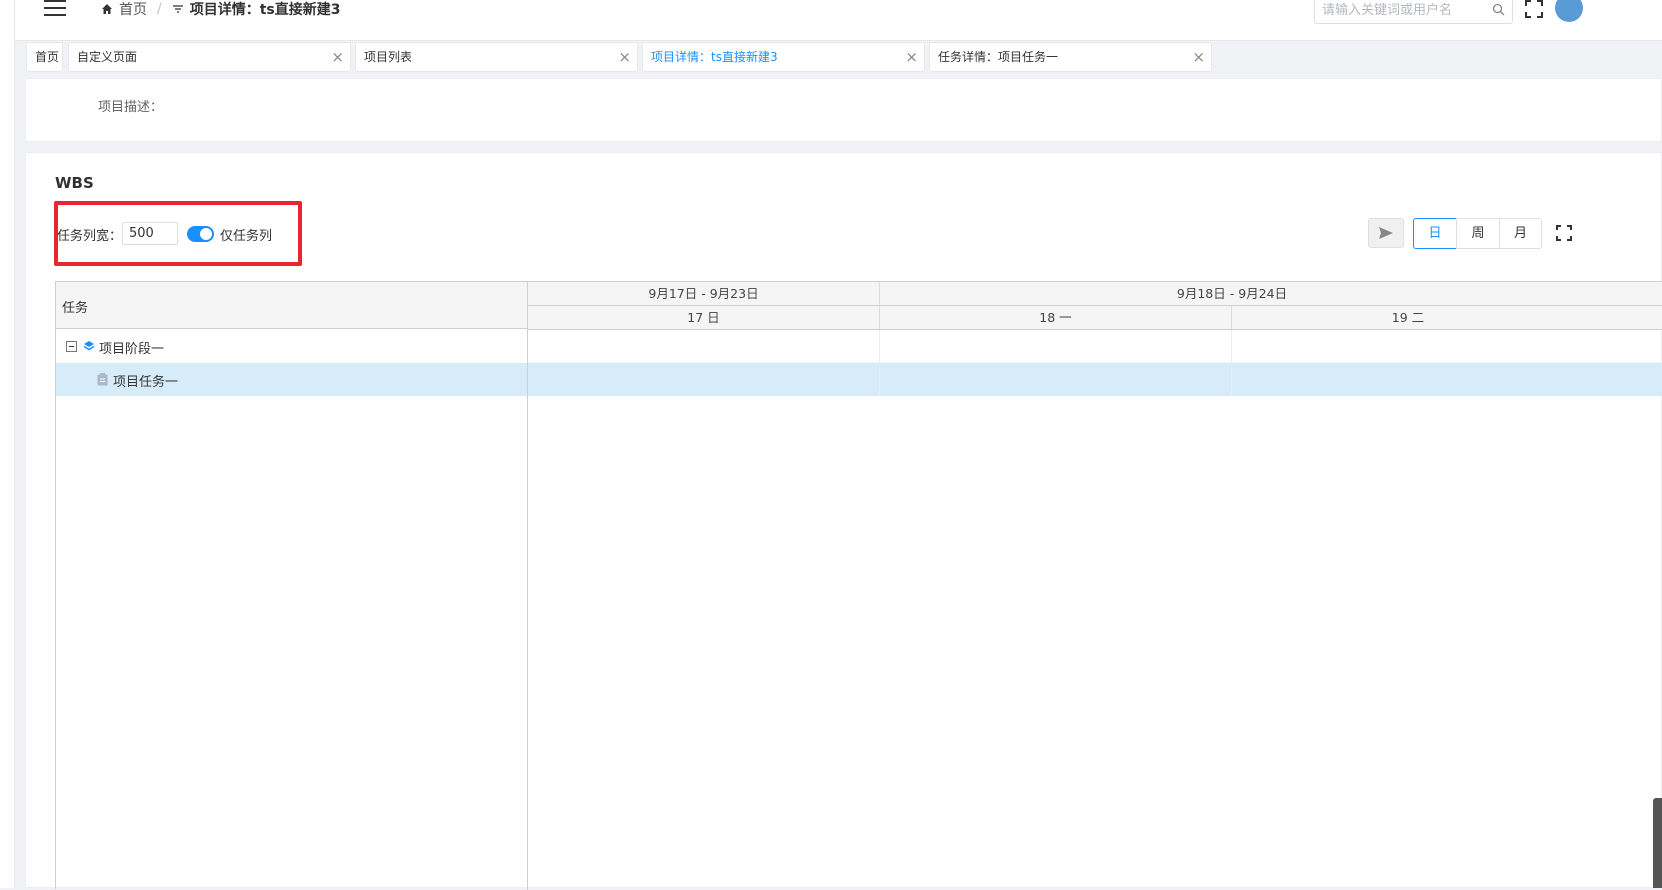 This screenshot has height=890, width=1662. What do you see at coordinates (90, 236) in the screenshot?
I see `task-width-label: 任务列宽：` at bounding box center [90, 236].